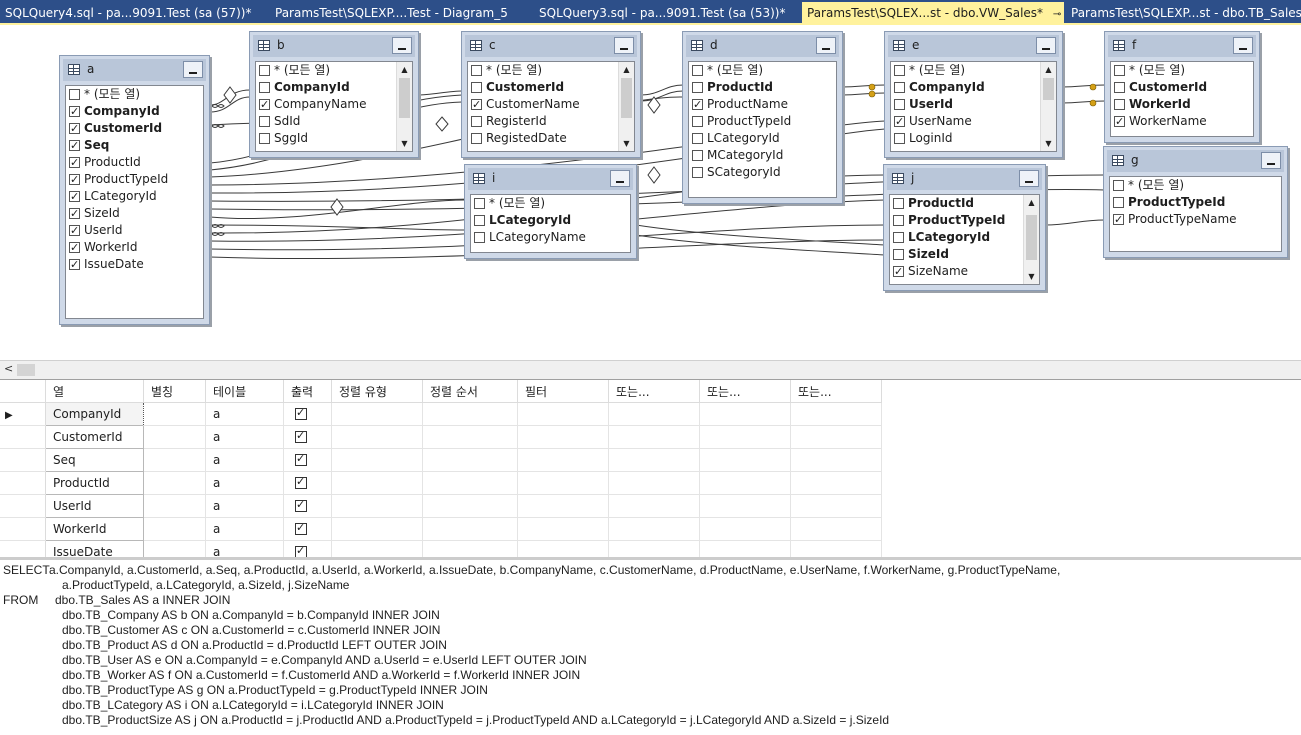 The height and width of the screenshot is (735, 1301). Describe the element at coordinates (441, 437) in the screenshot. I see `grid-row: CustomerId a` at that location.